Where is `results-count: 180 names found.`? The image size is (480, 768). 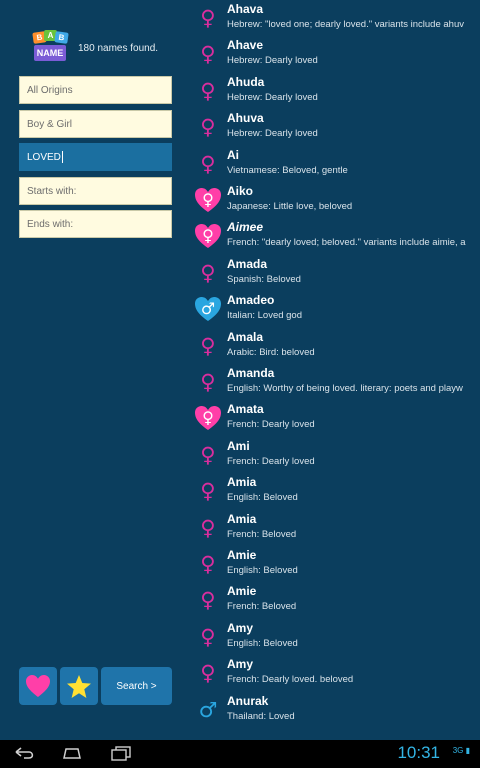 results-count: 180 names found. is located at coordinates (118, 48).